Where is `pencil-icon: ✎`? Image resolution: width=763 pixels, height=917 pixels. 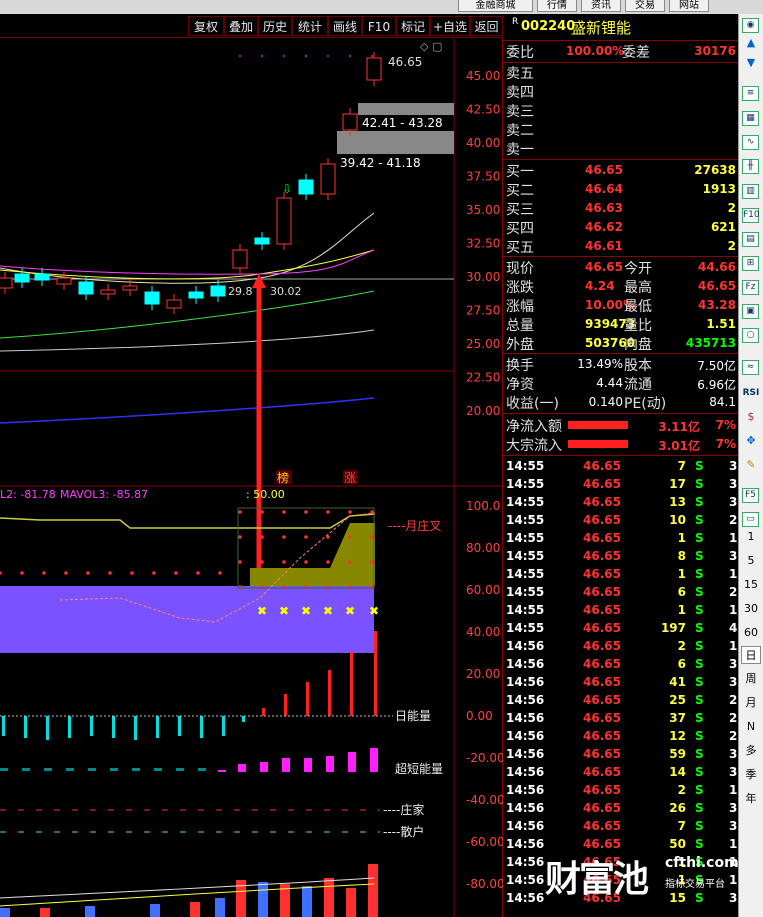
pencil-icon: ✎ is located at coordinates (751, 465).